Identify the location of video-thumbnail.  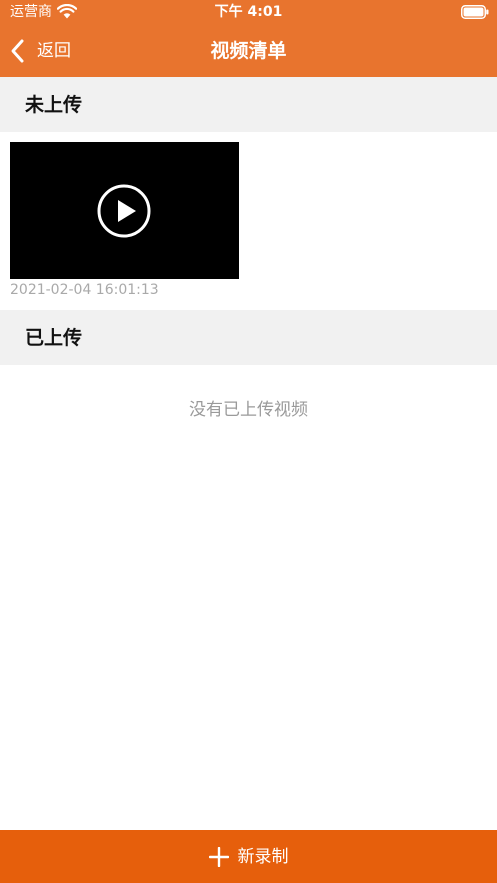
(124, 210).